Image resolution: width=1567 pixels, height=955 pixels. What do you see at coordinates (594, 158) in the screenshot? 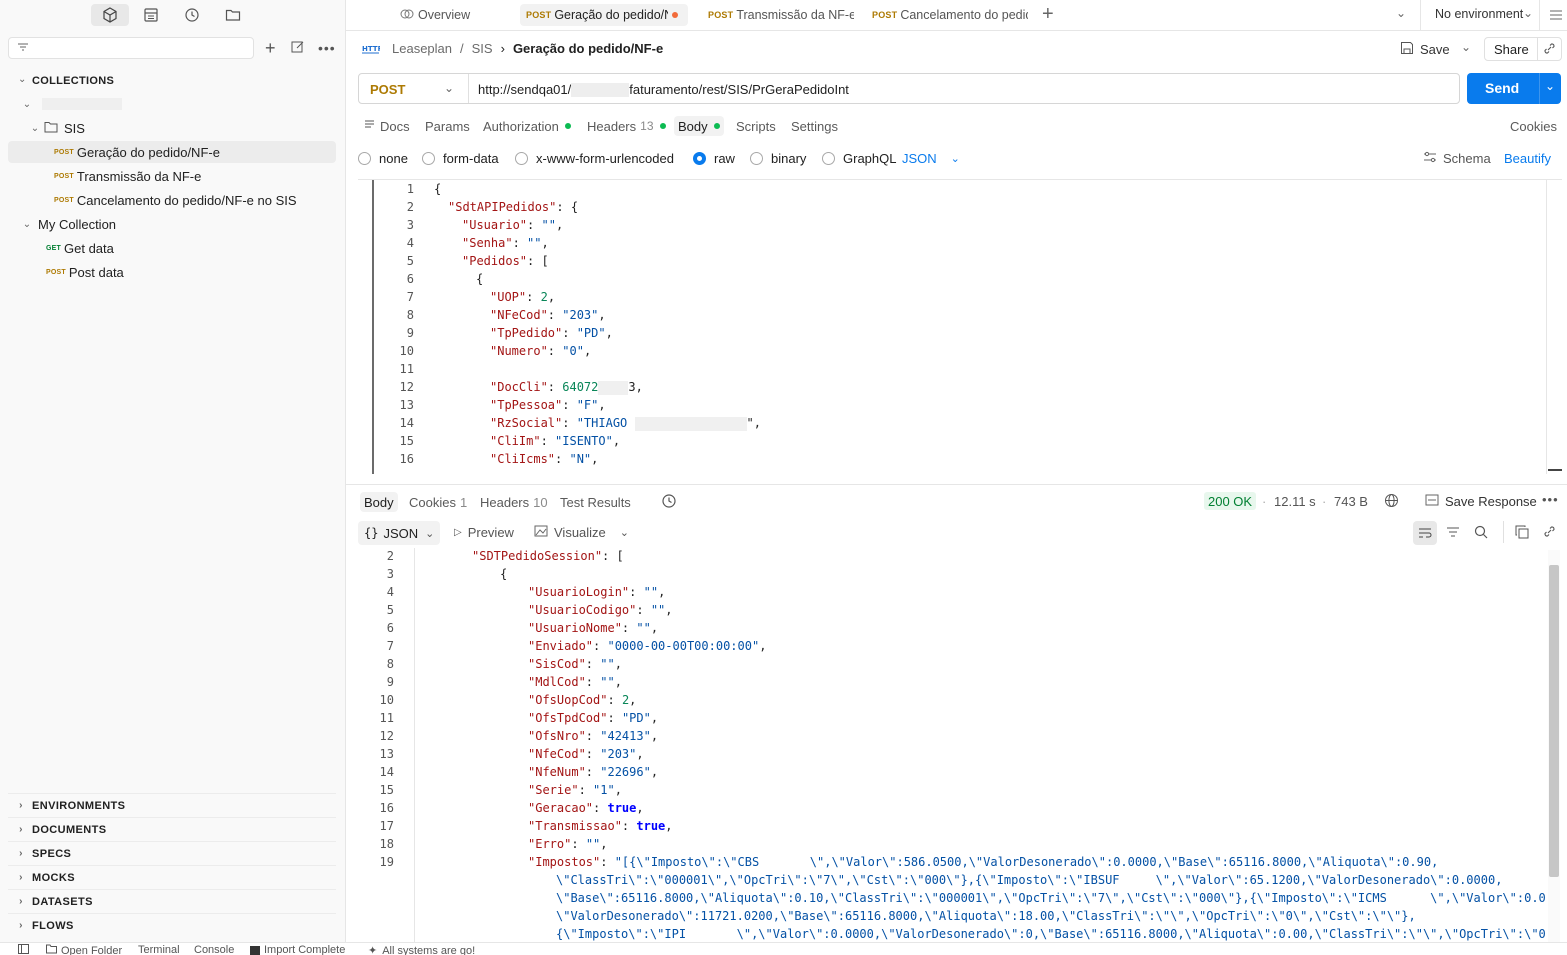
I see `radio-urlencoded: x-www-form-urlencoded` at bounding box center [594, 158].